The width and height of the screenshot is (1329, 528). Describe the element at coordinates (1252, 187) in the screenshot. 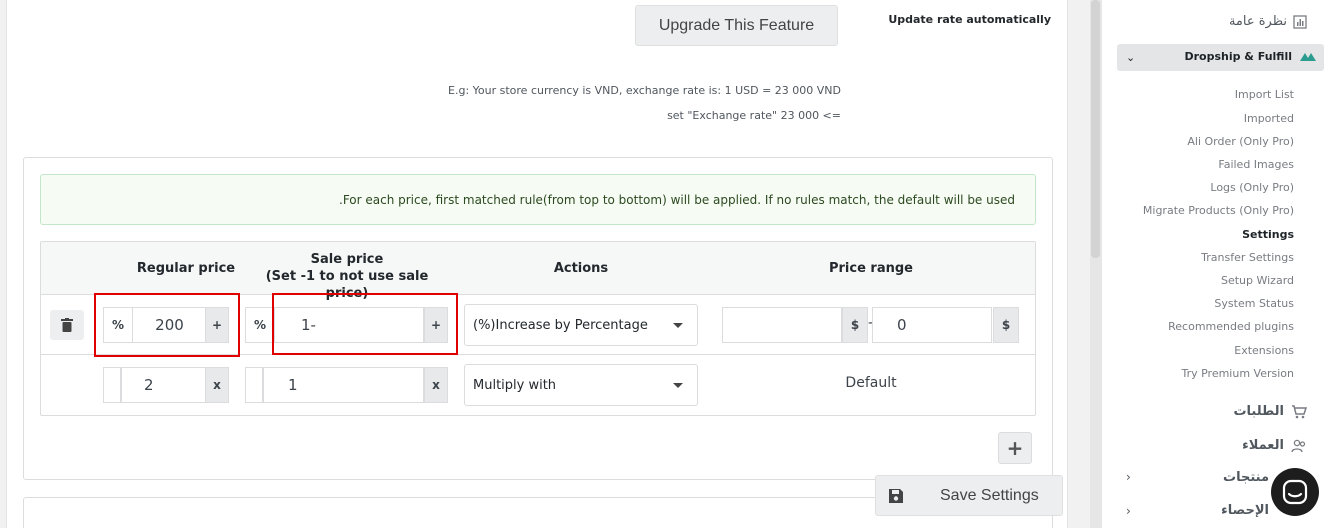

I see `sidebar-subitem-logs: Logs (Only Pro)` at that location.